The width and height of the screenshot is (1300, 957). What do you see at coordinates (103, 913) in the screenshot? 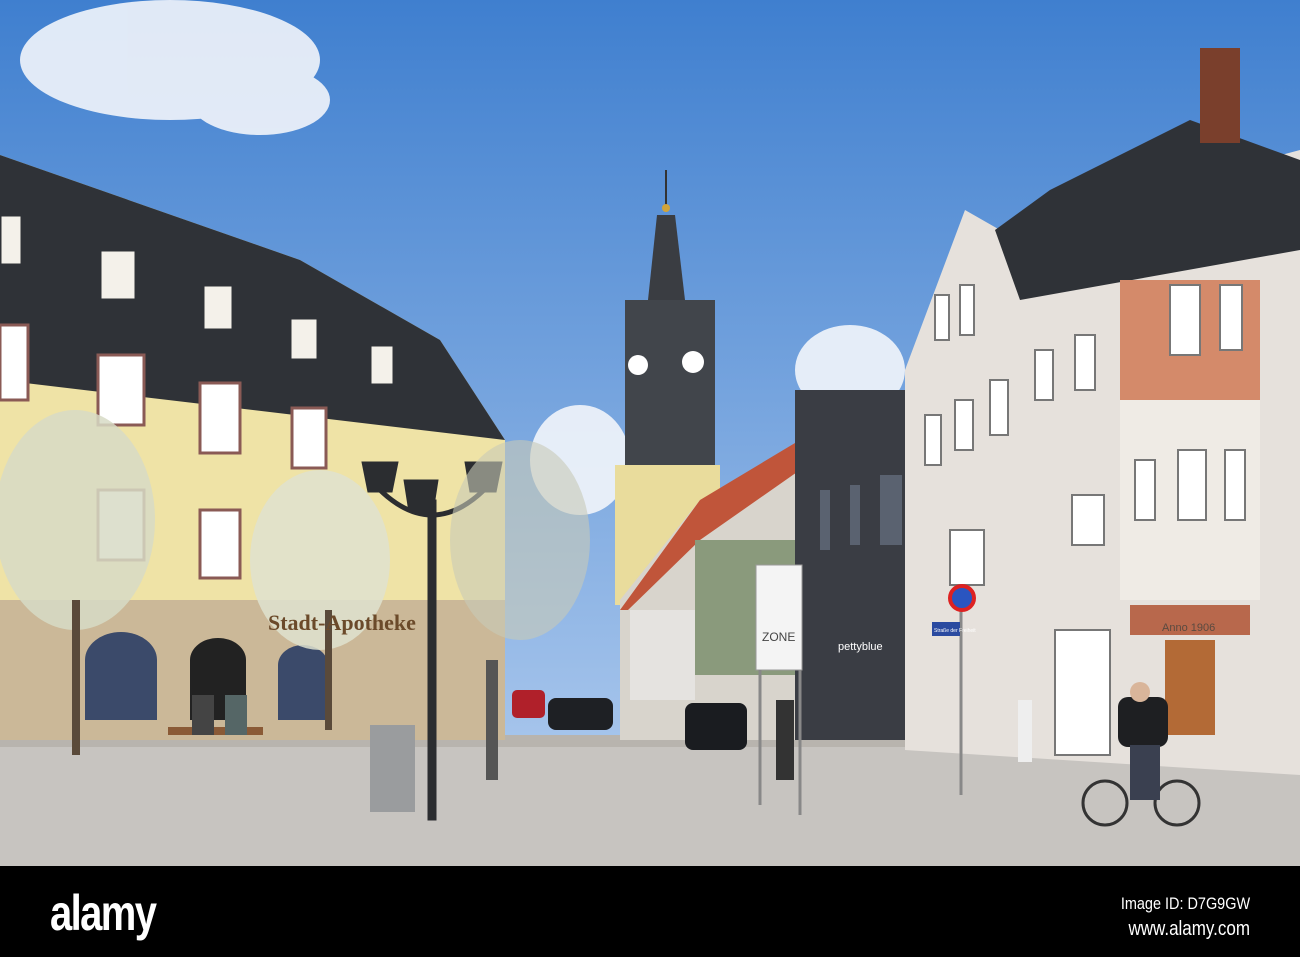
I see `alamy-logo: alamy` at bounding box center [103, 913].